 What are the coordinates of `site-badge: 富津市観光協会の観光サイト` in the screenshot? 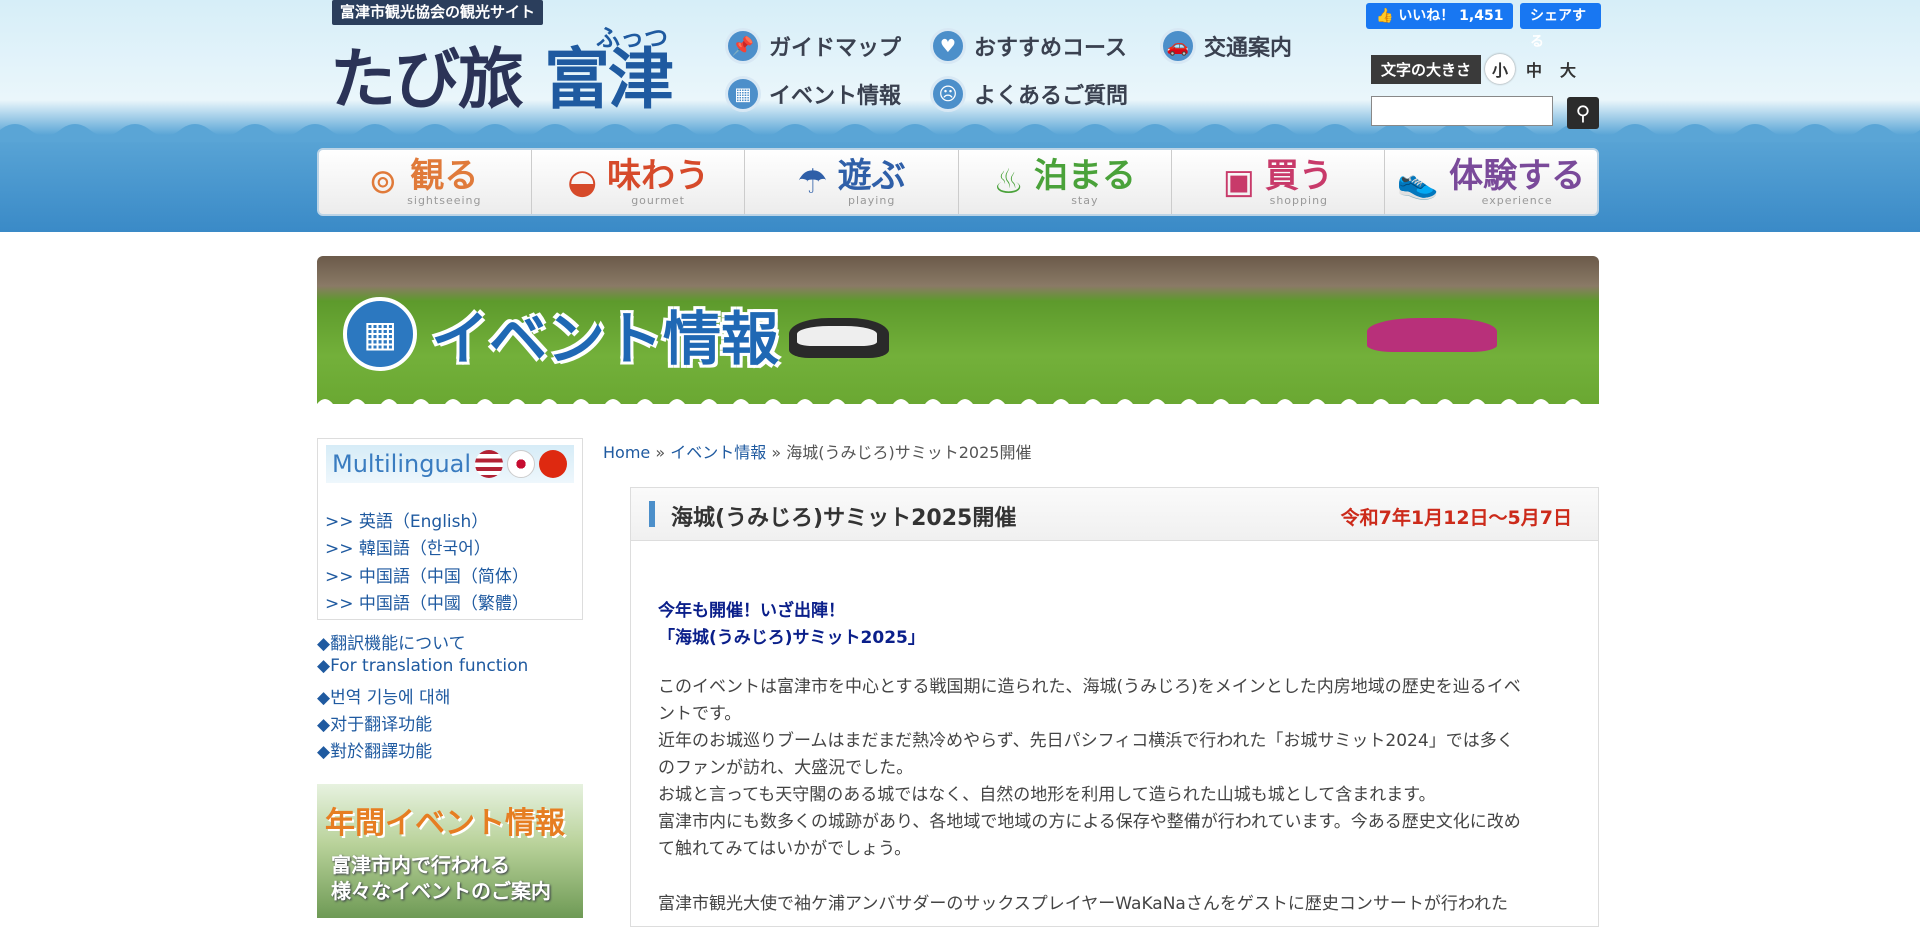 It's located at (438, 12).